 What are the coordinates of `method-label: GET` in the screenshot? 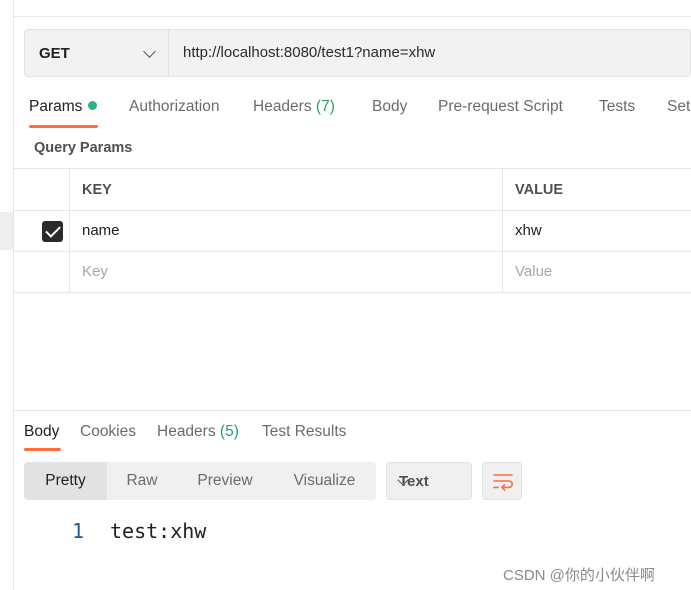 It's located at (54, 53).